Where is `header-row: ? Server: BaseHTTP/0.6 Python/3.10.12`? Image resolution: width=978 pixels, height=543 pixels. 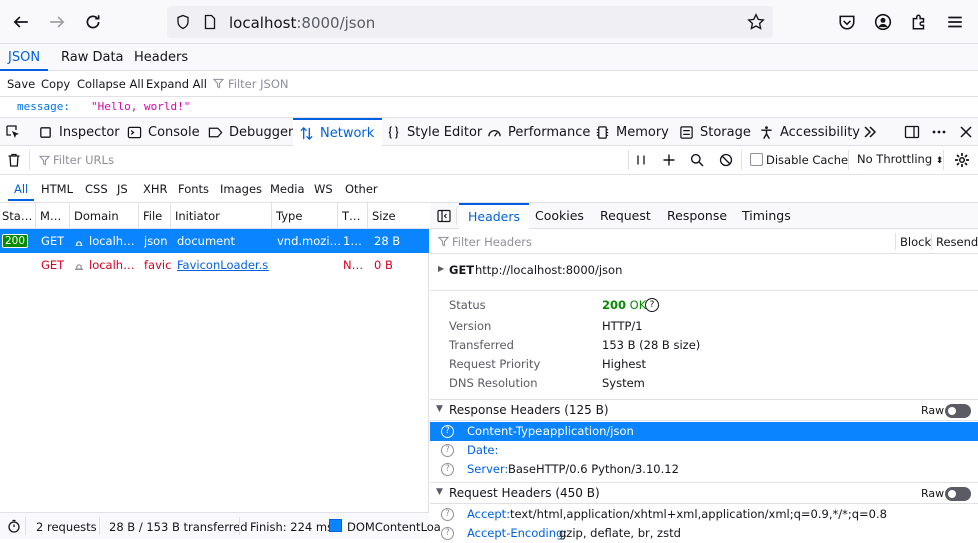
header-row: ? Server: BaseHTTP/0.6 Python/3.10.12 is located at coordinates (704, 469).